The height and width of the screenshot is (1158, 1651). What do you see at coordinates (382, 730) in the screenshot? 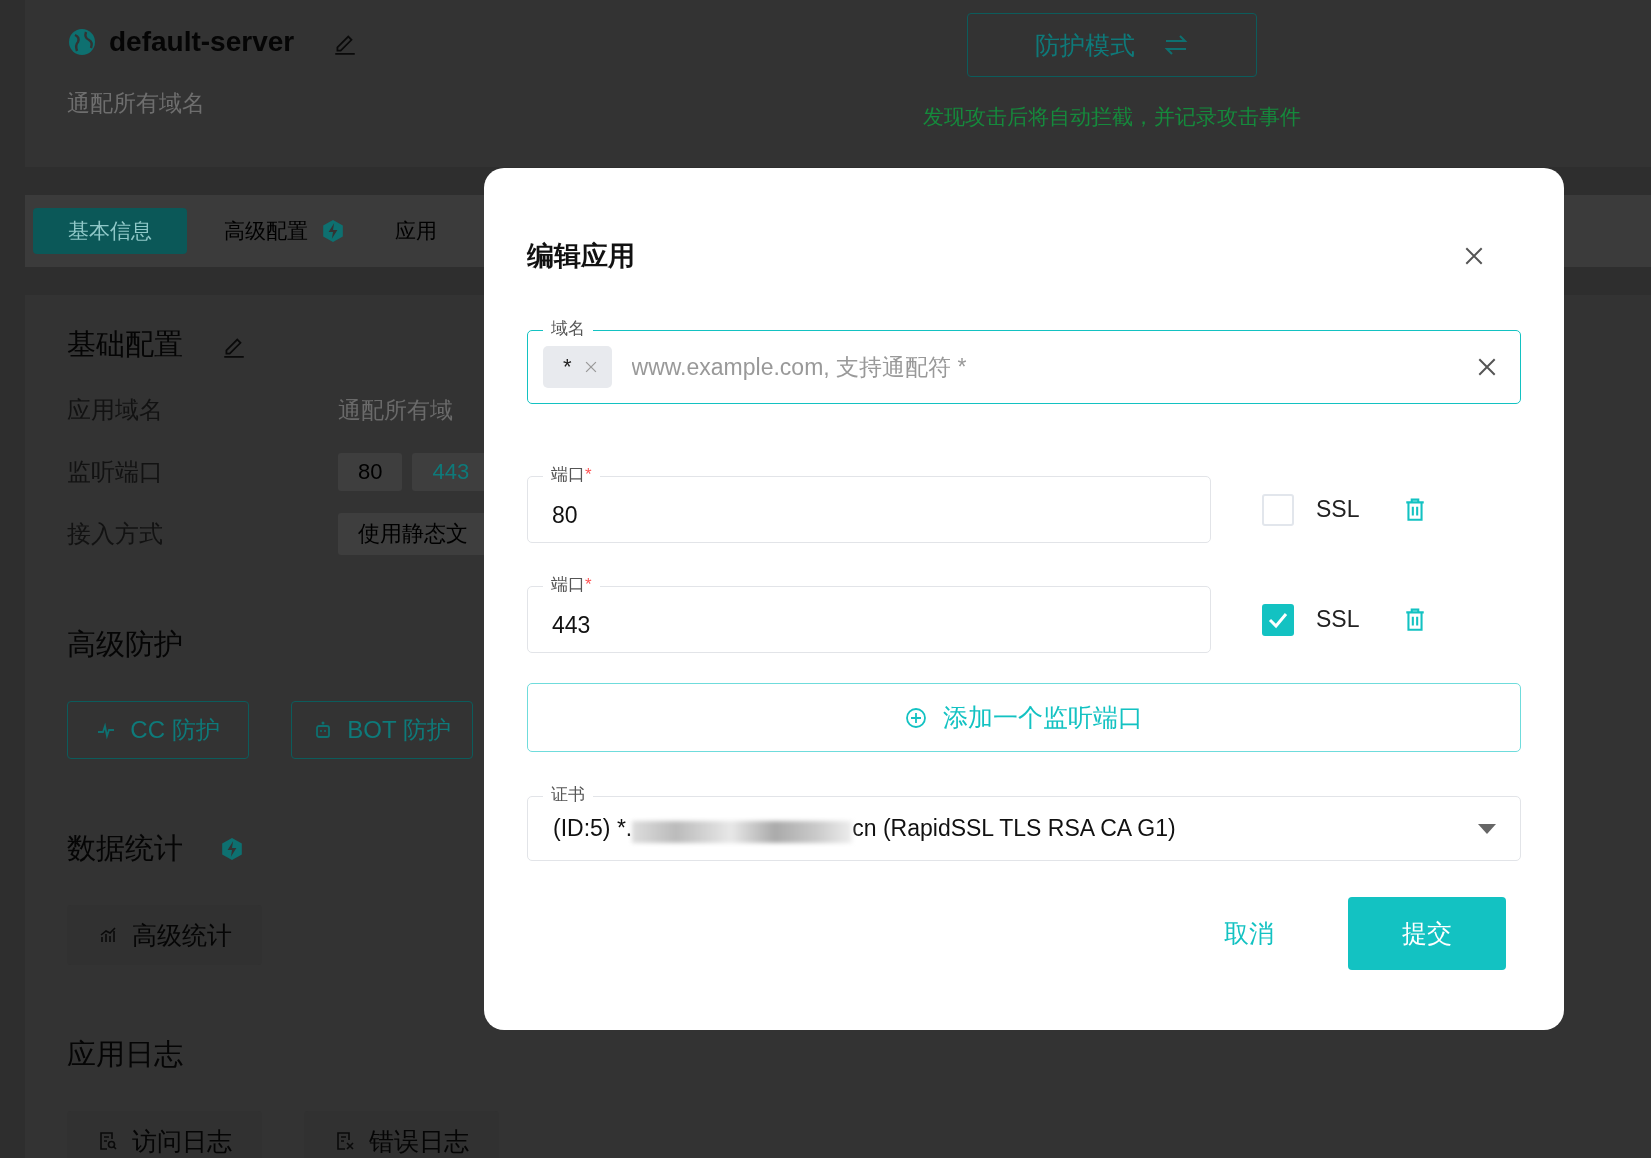
I see `protection-button: BOT 防护` at bounding box center [382, 730].